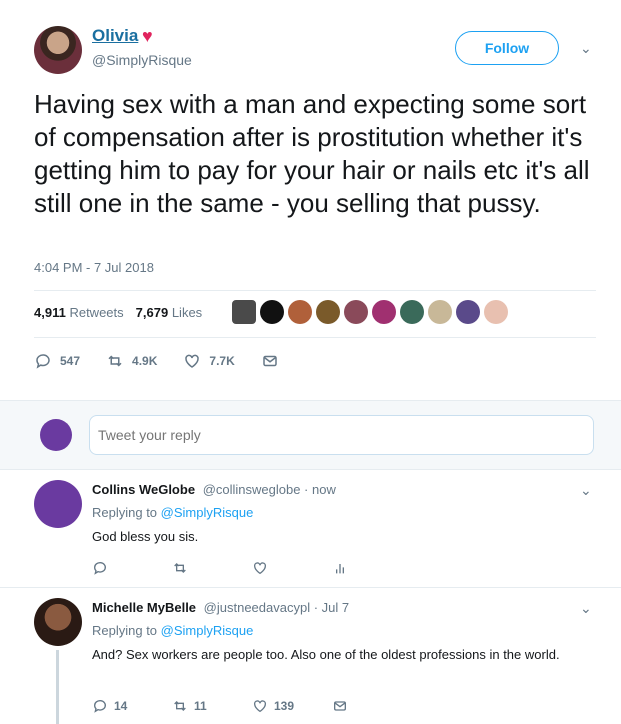 The height and width of the screenshot is (724, 621). I want to click on reply-time: now, so click(324, 489).